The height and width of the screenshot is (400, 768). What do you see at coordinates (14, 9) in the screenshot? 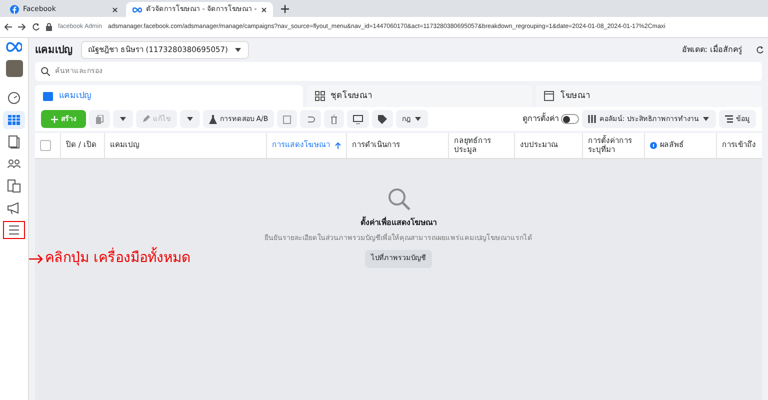
I see `facebook-logo-icon` at bounding box center [14, 9].